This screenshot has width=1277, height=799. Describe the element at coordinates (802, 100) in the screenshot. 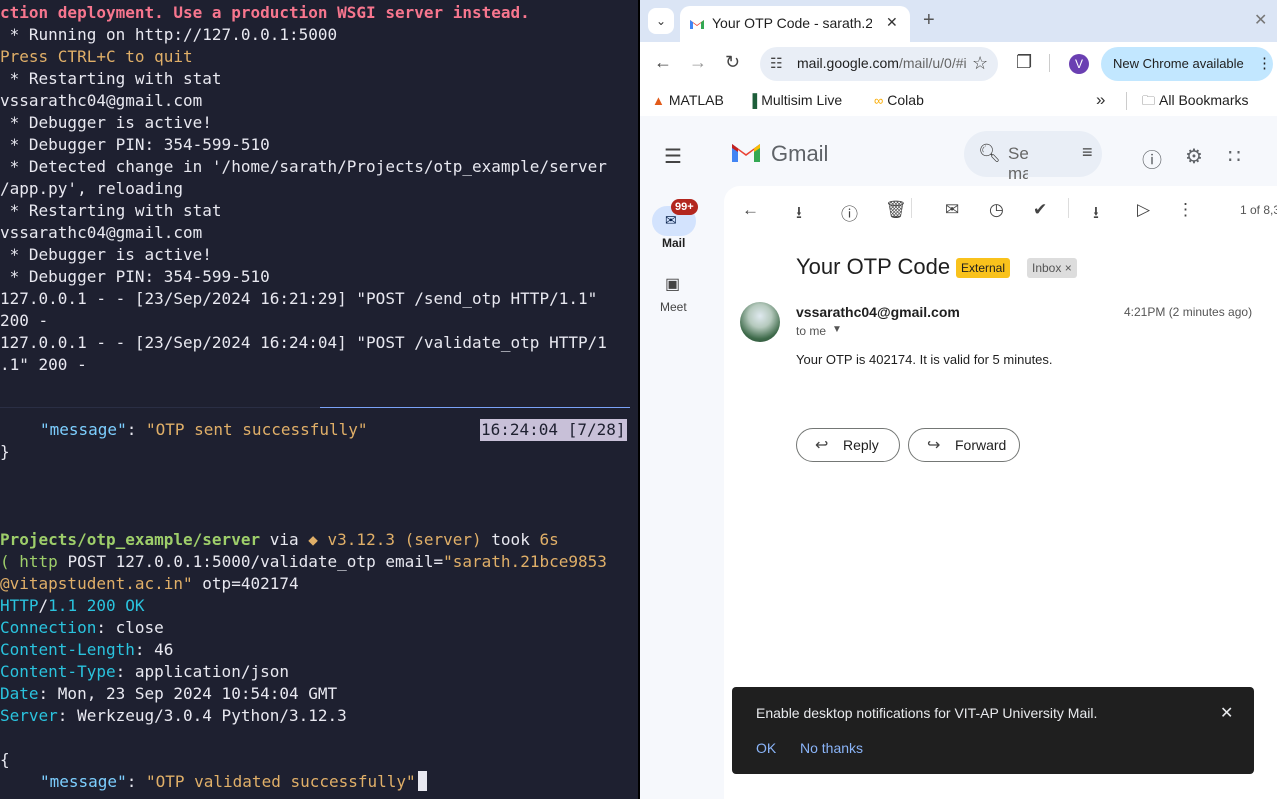

I see `bookmark-label: Multisim Live` at that location.